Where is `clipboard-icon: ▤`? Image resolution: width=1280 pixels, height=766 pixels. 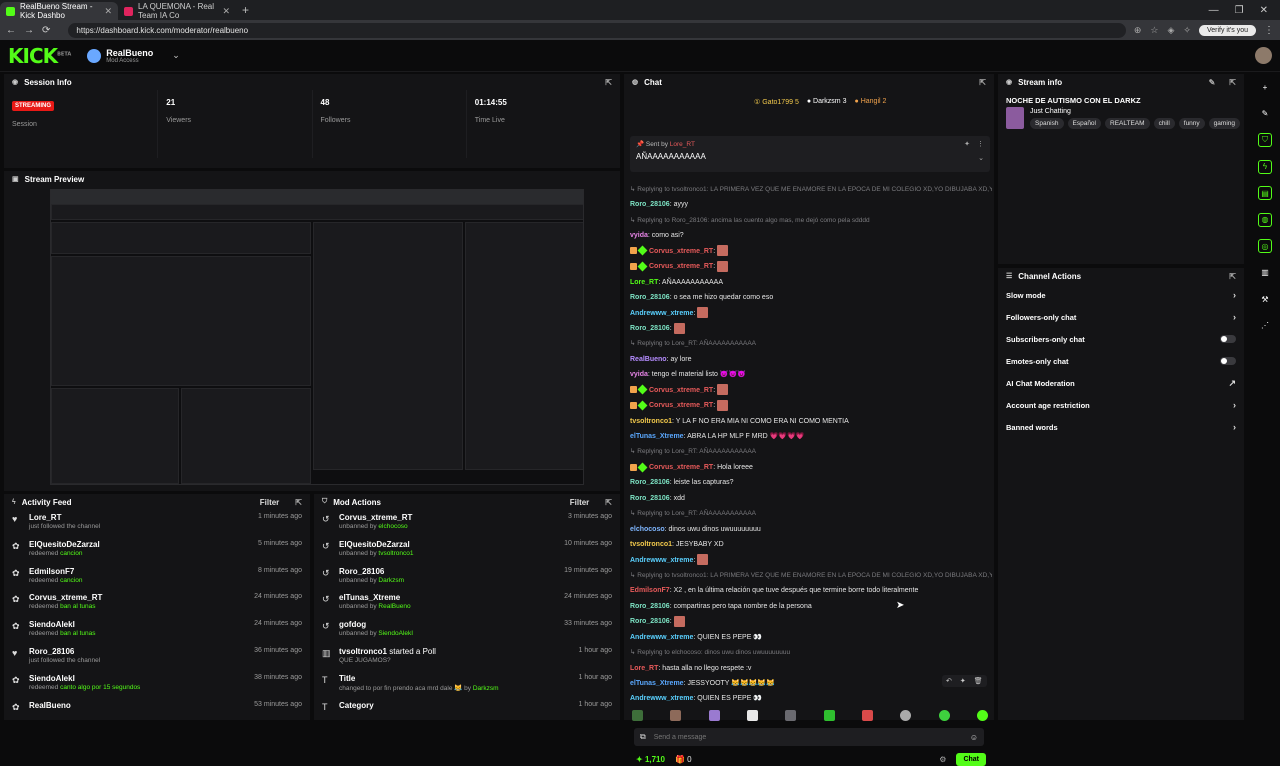
clipboard-icon: ▤ is located at coordinates (1265, 193).